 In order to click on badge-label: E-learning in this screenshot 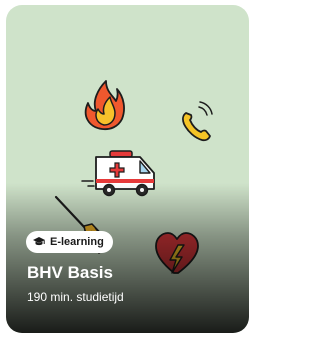, I will do `click(77, 242)`.